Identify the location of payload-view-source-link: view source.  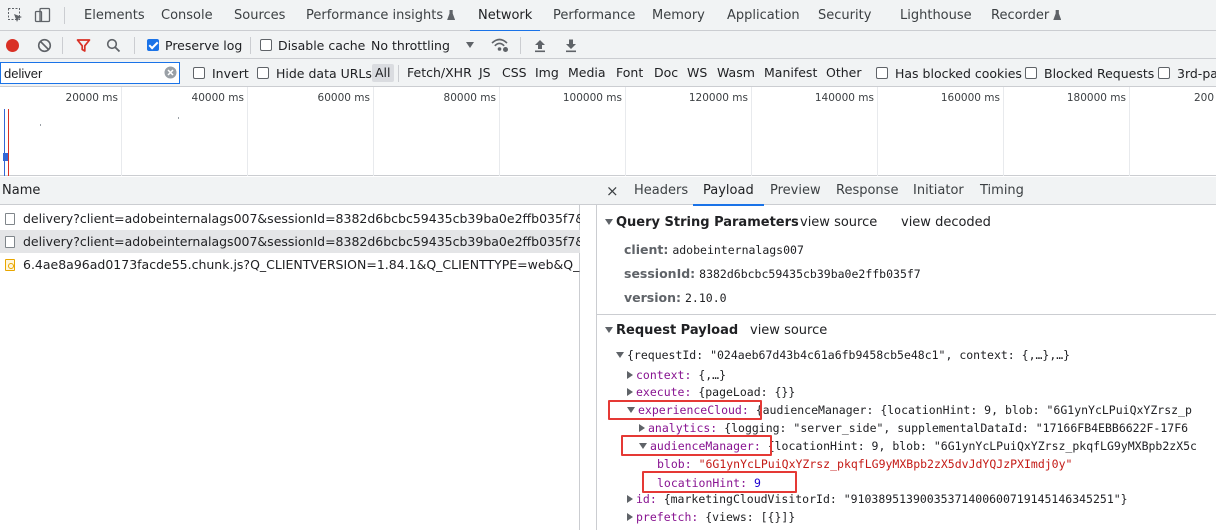
(788, 330).